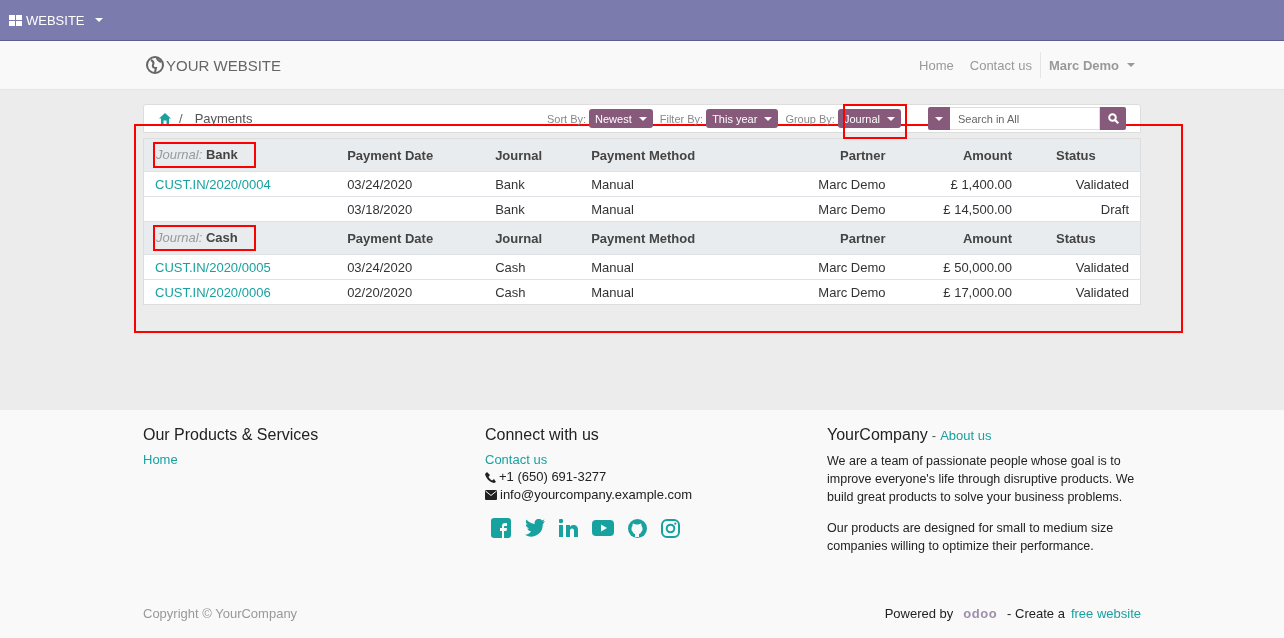  Describe the element at coordinates (213, 184) in the screenshot. I see `payment-link: CUST.IN/2020/0004` at that location.